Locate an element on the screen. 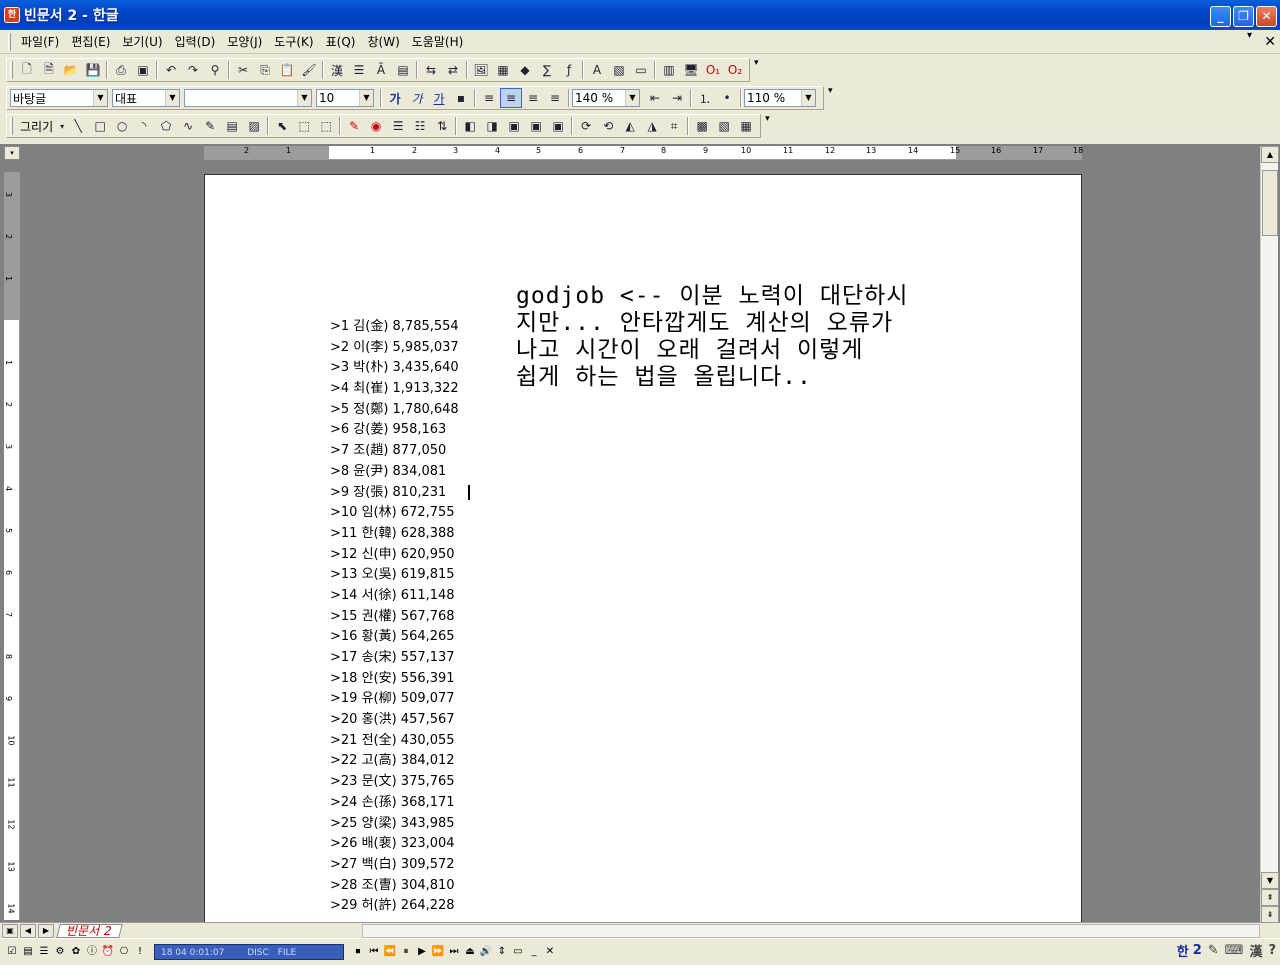  media-next-icon: ⏭ is located at coordinates (454, 952).